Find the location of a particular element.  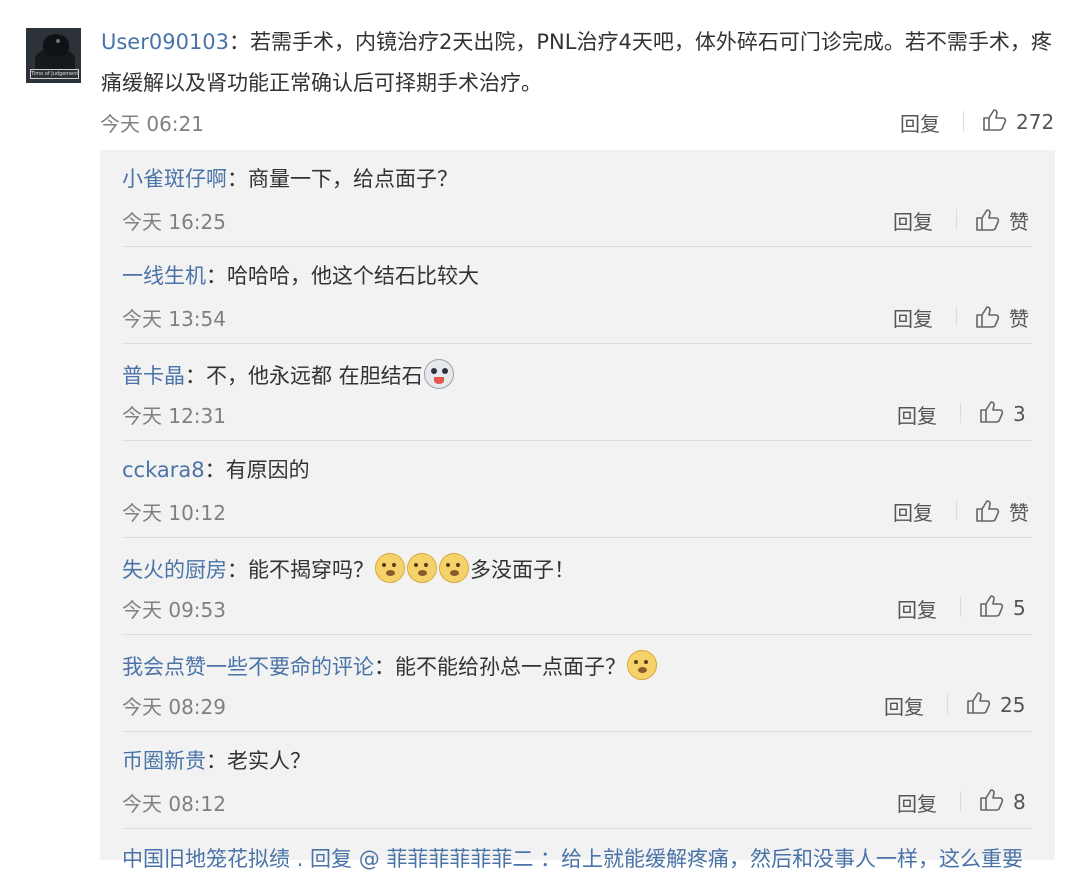

reply-item: 小雀斑仔啊：商量一下，给点面子？ 今天 16:25 回复 赞 is located at coordinates (577, 198).